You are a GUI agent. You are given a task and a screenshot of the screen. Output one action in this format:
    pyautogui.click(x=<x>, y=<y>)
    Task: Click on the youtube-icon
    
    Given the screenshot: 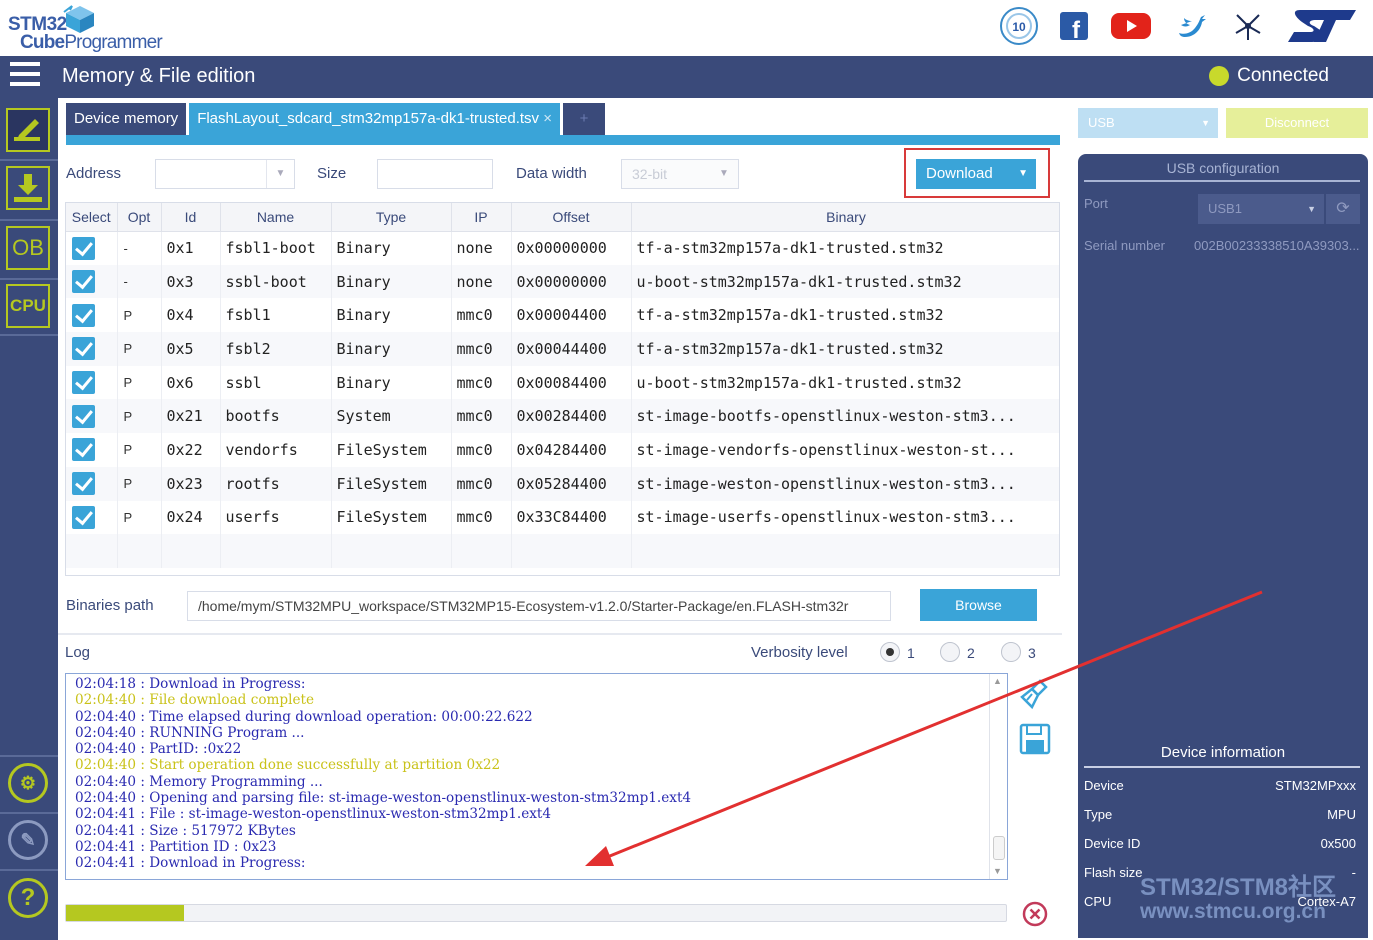 What is the action you would take?
    pyautogui.click(x=1131, y=26)
    